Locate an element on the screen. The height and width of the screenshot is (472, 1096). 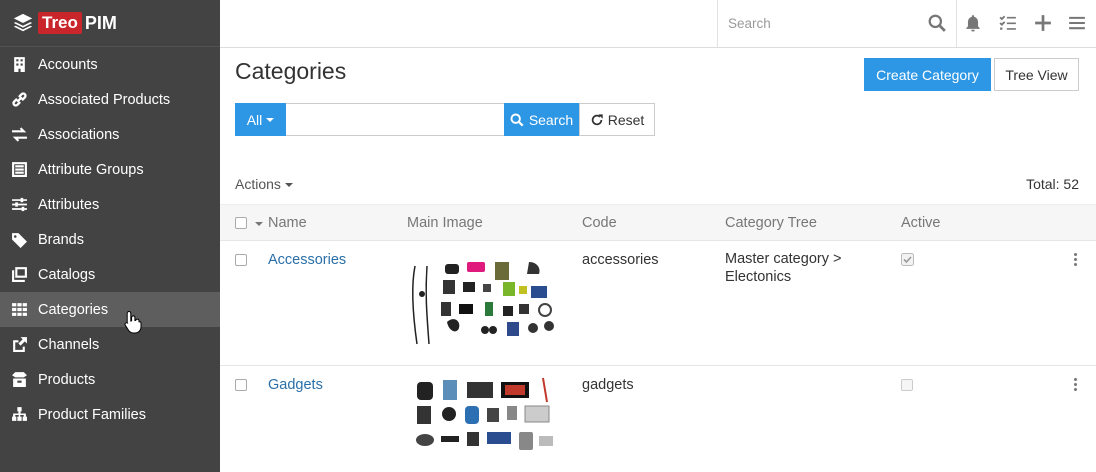
sidebar-item-label: Associated Products is located at coordinates (104, 99).